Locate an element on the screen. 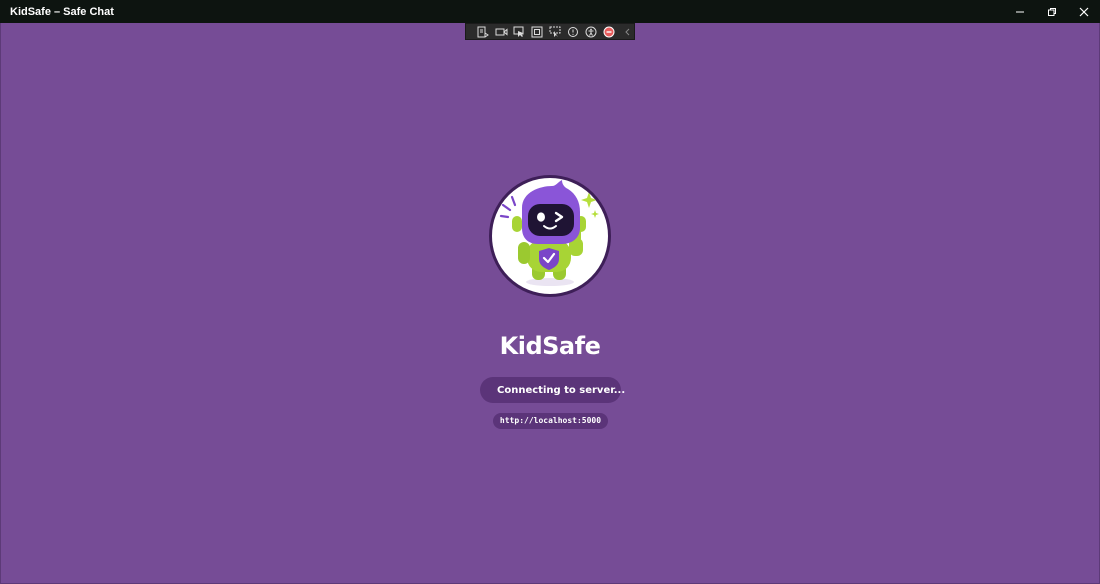 The width and height of the screenshot is (1100, 584). binding-failures-button is located at coordinates (573, 32).